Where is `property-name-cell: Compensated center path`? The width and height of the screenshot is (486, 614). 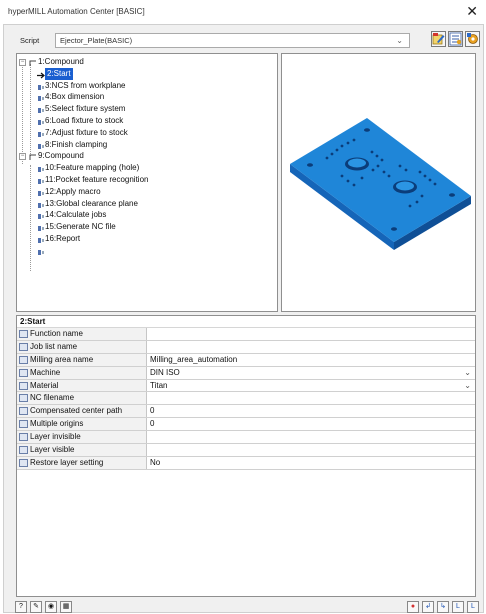 property-name-cell: Compensated center path is located at coordinates (82, 411).